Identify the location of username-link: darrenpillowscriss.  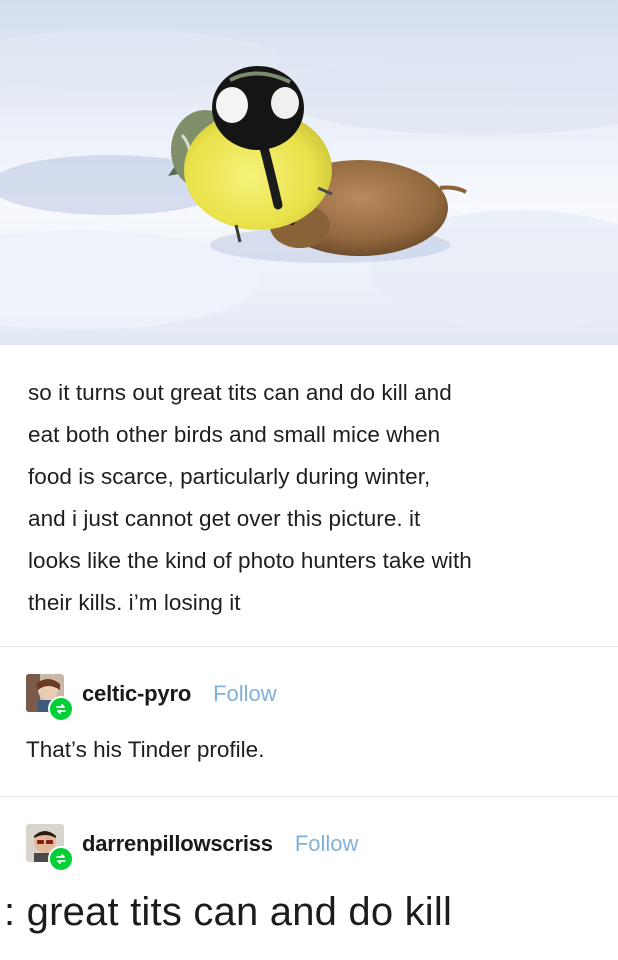
(177, 844).